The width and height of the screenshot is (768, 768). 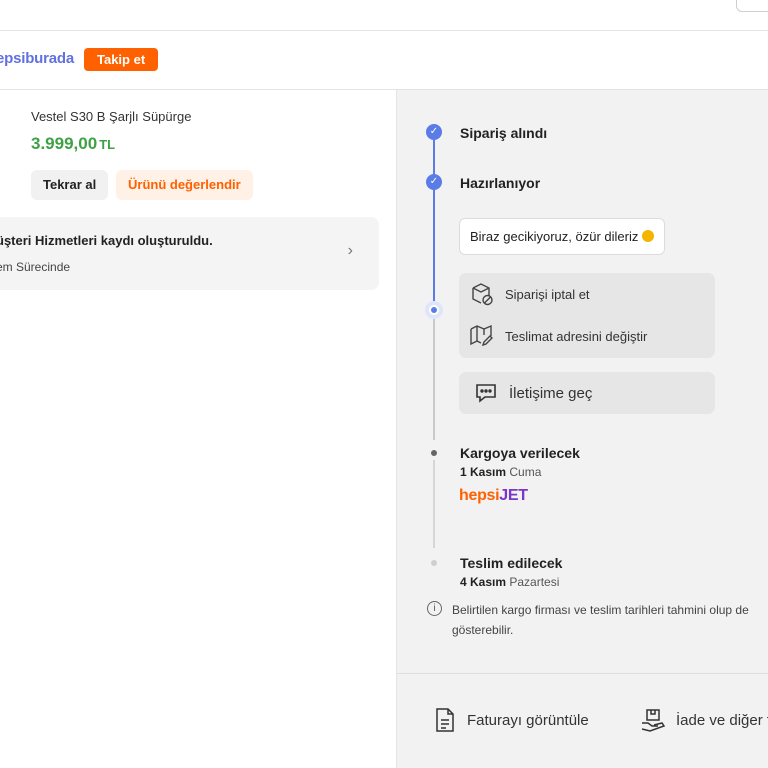 What do you see at coordinates (434, 563) in the screenshot?
I see `step-future-dot-icon` at bounding box center [434, 563].